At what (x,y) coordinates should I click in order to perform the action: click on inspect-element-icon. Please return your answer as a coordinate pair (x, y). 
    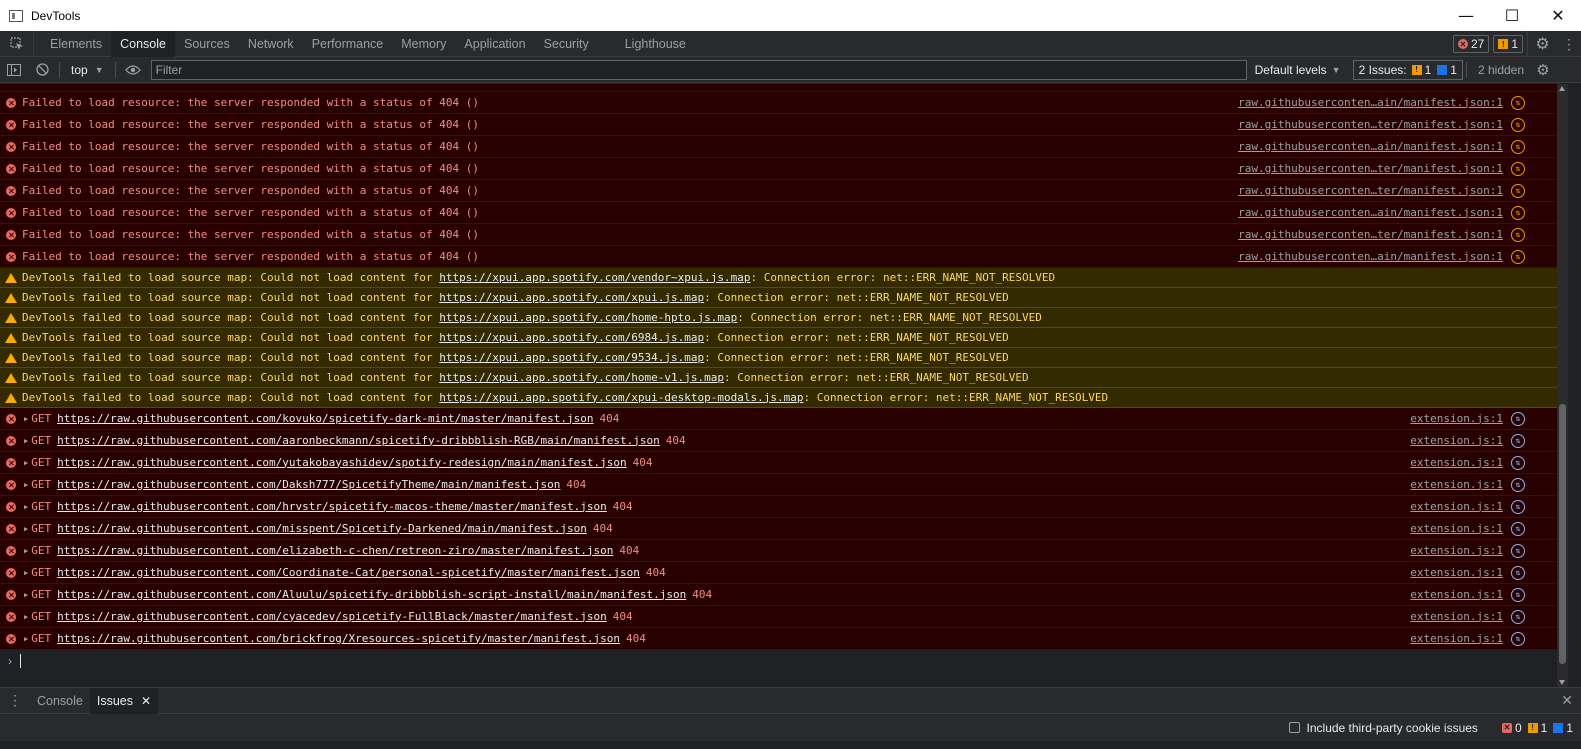
    Looking at the image, I should click on (17, 43).